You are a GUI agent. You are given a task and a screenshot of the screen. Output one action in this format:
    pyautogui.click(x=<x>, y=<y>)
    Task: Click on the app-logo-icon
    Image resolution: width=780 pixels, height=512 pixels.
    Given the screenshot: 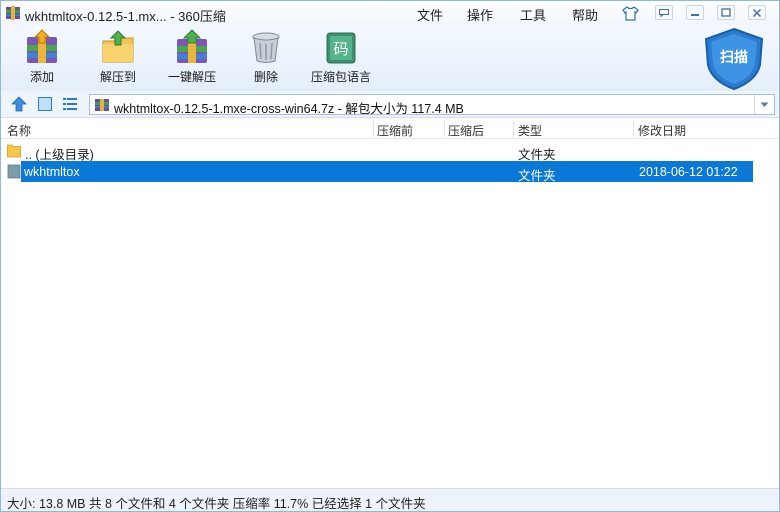 What is the action you would take?
    pyautogui.click(x=13, y=13)
    